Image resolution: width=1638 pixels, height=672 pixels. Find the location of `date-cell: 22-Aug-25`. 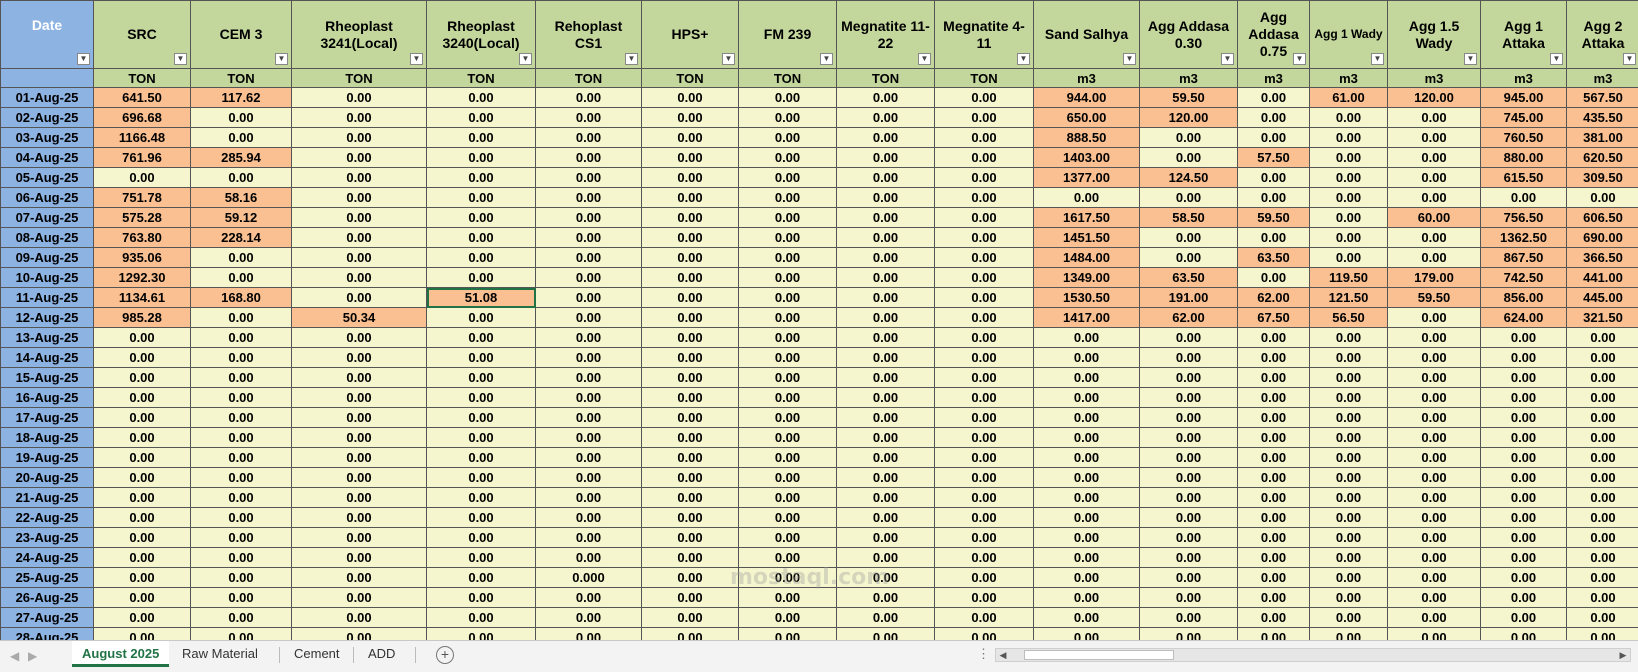

date-cell: 22-Aug-25 is located at coordinates (47, 518).